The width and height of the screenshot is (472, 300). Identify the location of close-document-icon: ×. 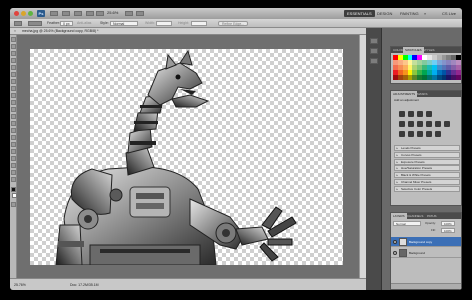
(15, 31).